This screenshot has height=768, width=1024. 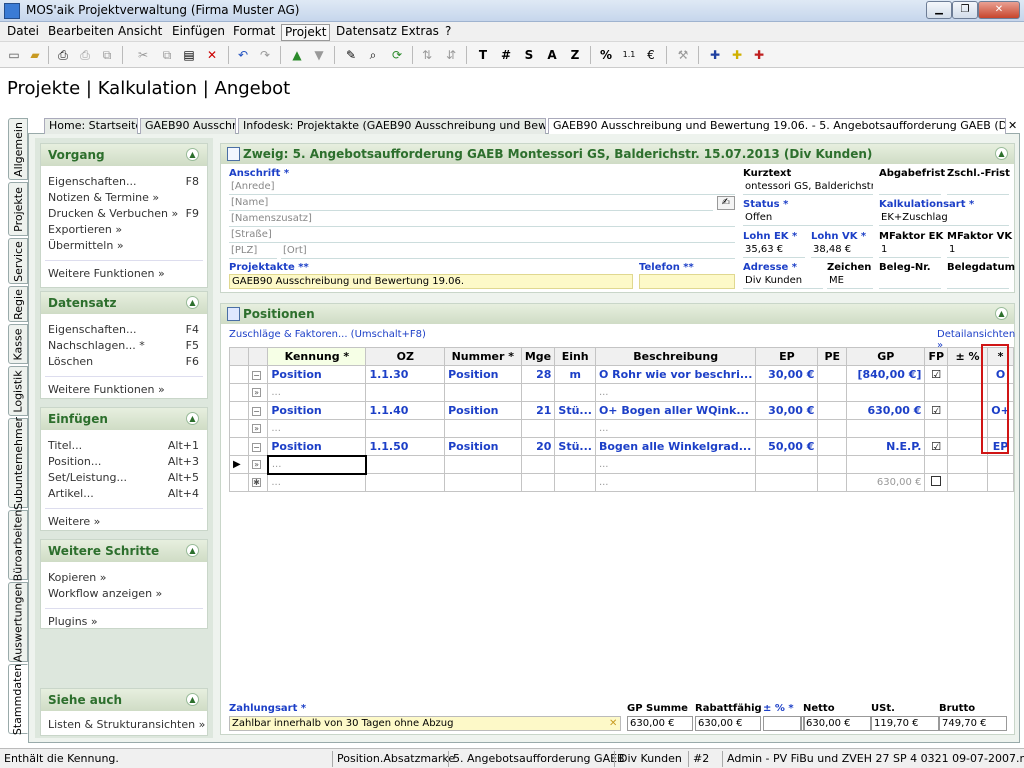 I want to click on a-tool-button: A, so click(x=552, y=55).